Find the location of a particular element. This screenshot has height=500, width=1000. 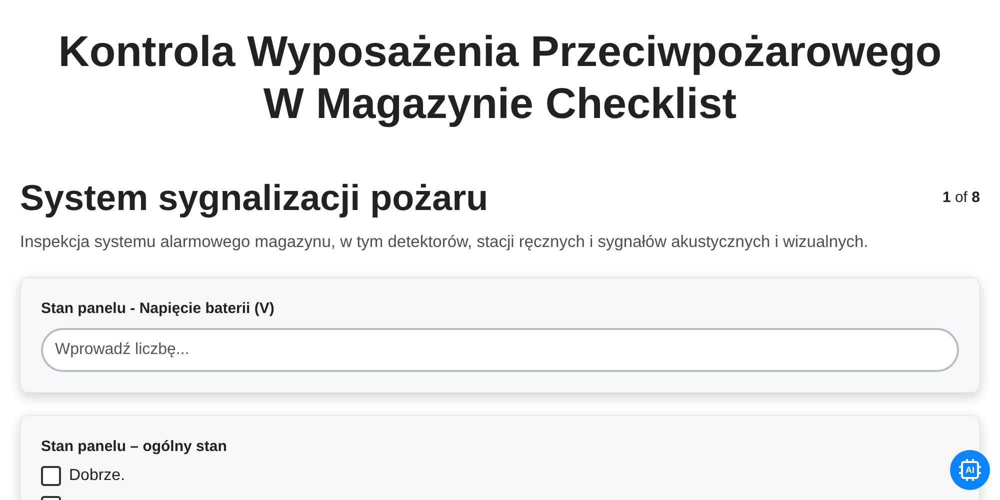

checkbox is located at coordinates (51, 476).